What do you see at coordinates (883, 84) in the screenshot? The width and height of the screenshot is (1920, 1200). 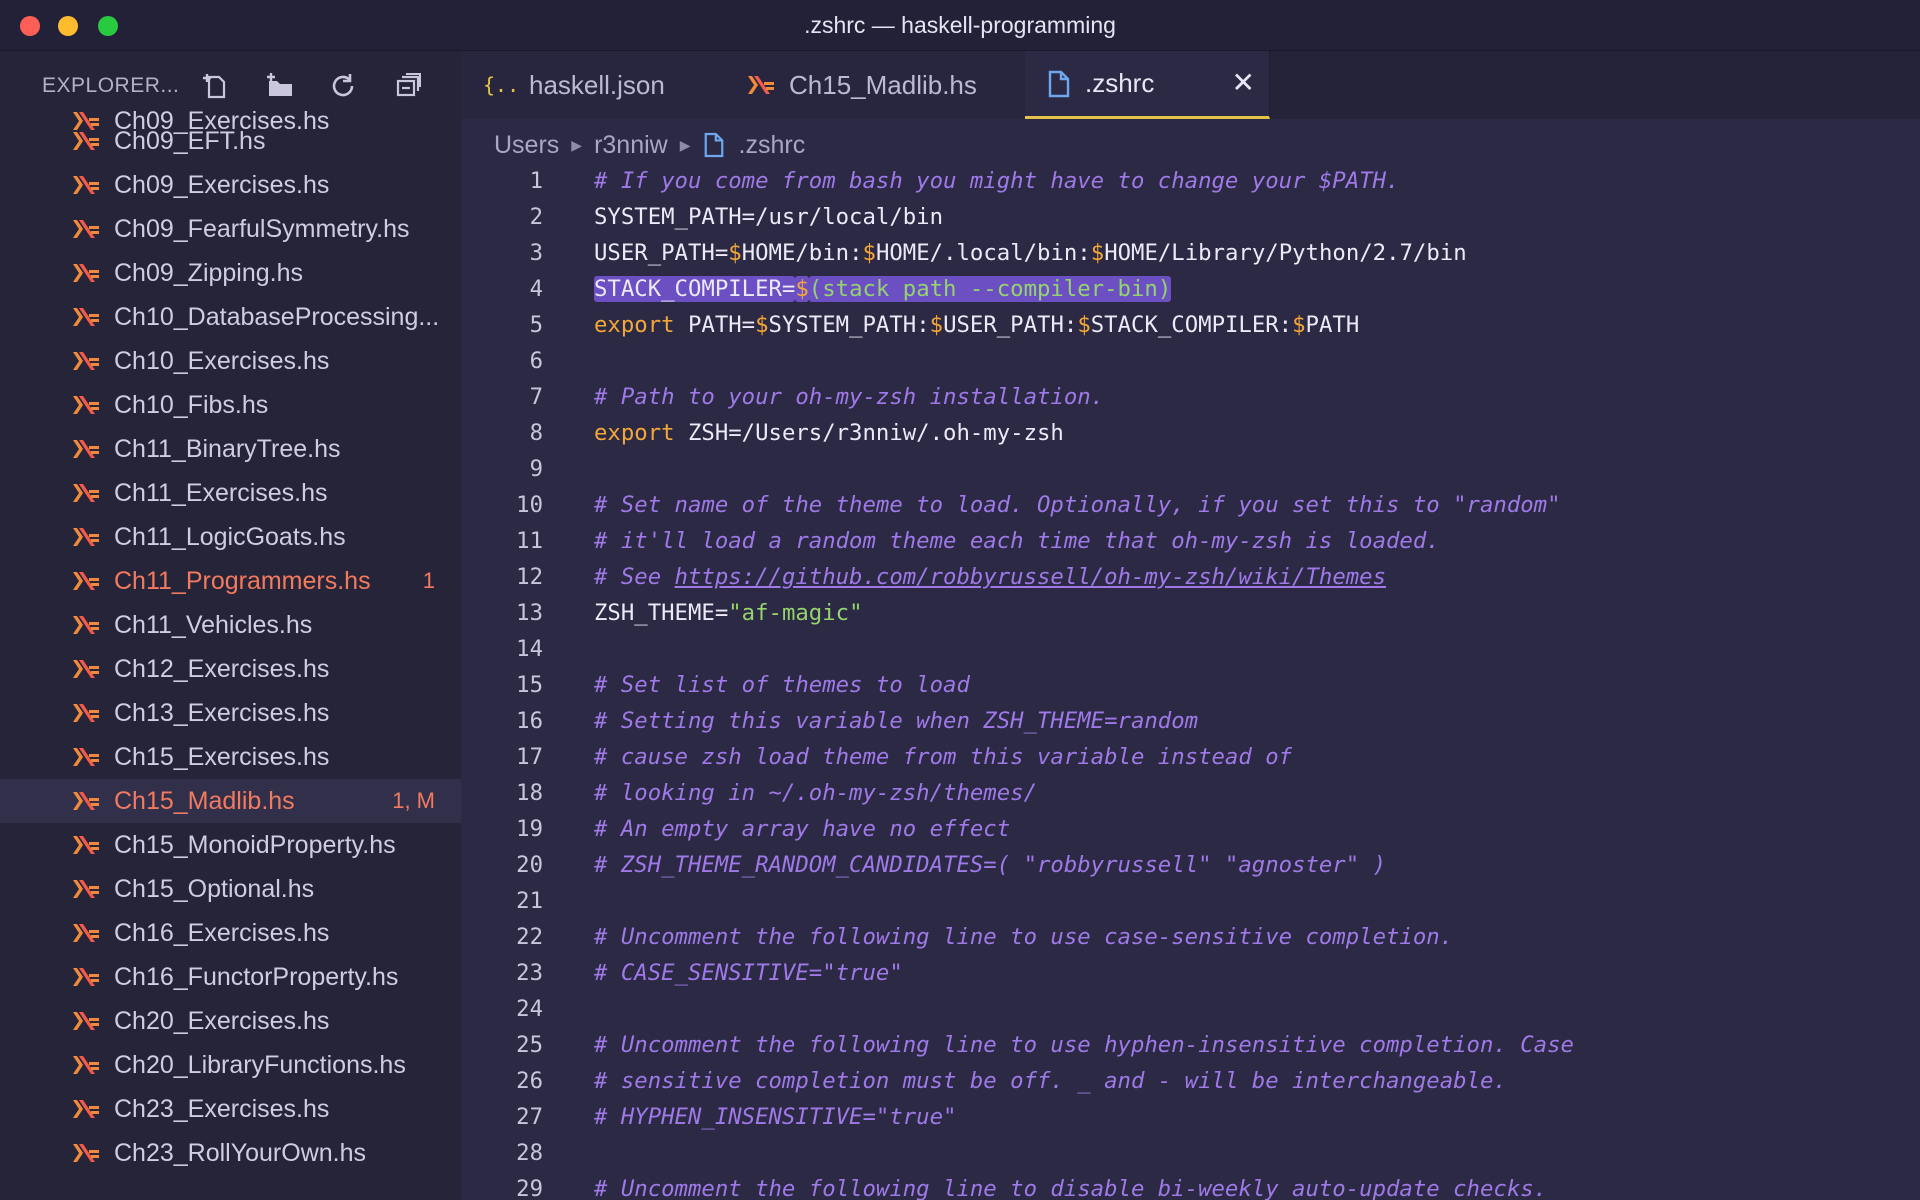 I see `tab-label: Ch15_Madlib.hs` at bounding box center [883, 84].